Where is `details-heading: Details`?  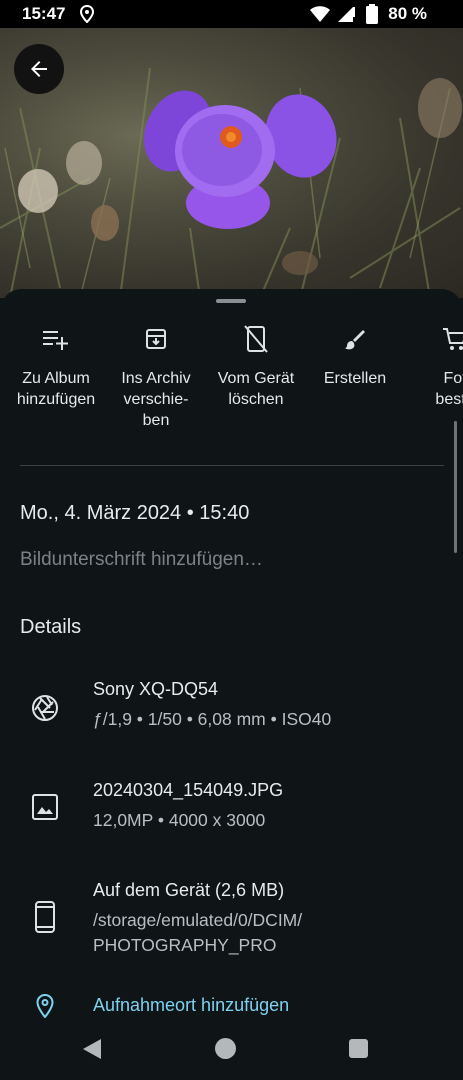
details-heading: Details is located at coordinates (51, 627).